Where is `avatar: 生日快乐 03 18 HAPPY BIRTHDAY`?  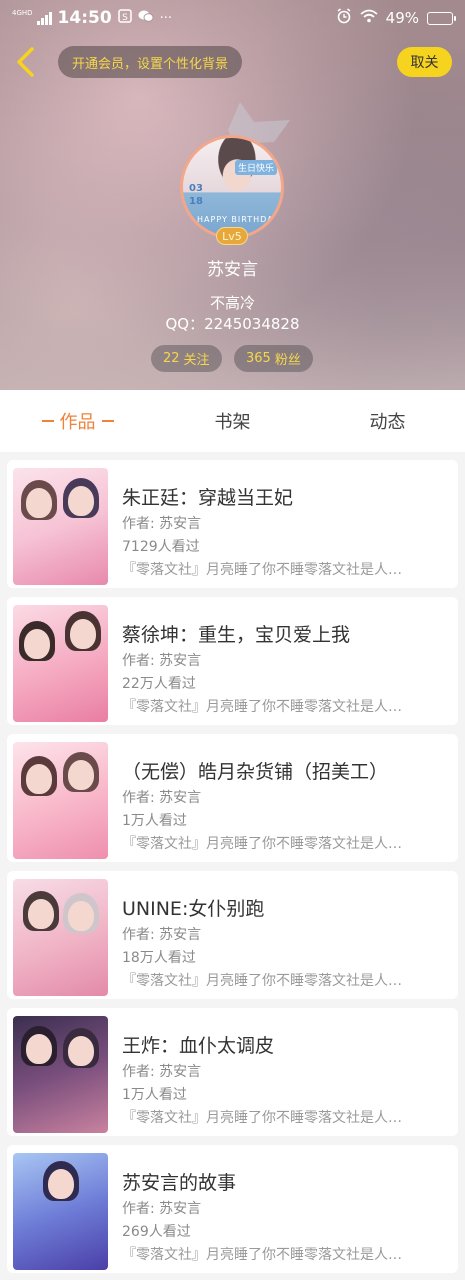 avatar: 生日快乐 03 18 HAPPY BIRTHDAY is located at coordinates (232, 187).